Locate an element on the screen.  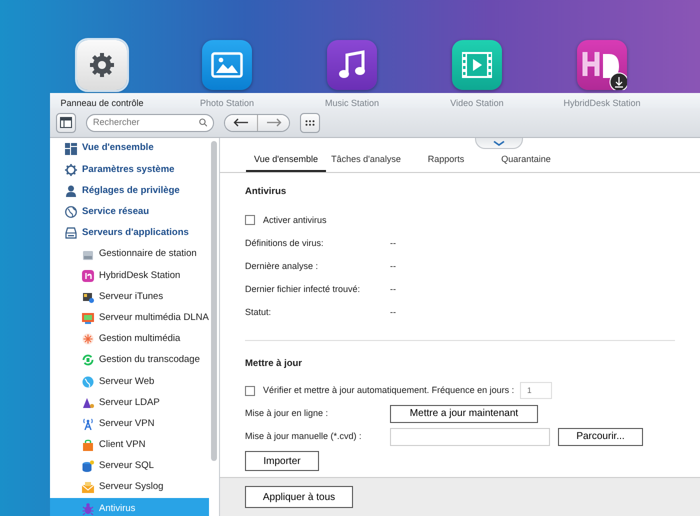
music-note-app-icon is located at coordinates (352, 65).